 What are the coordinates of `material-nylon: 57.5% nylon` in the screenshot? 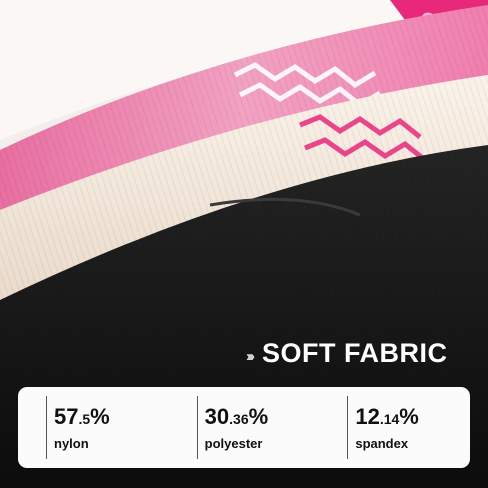 It's located at (93, 427).